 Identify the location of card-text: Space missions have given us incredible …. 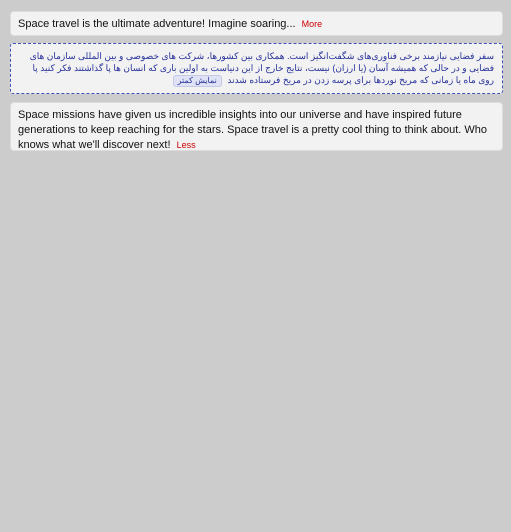
(252, 130).